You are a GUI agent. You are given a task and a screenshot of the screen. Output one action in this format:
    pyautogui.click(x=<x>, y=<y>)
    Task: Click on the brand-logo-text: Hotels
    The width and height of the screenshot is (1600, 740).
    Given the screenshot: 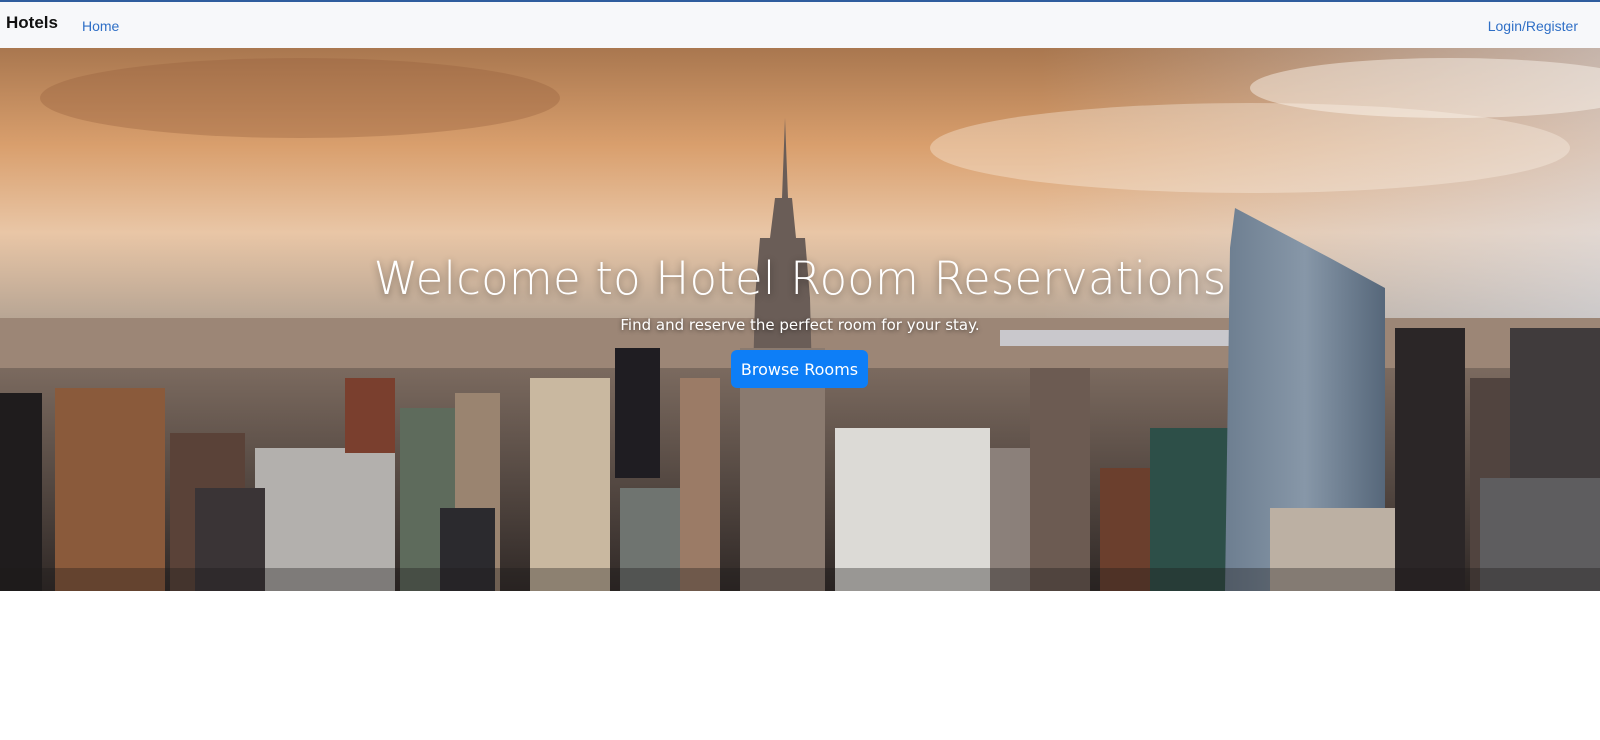 What is the action you would take?
    pyautogui.click(x=32, y=23)
    